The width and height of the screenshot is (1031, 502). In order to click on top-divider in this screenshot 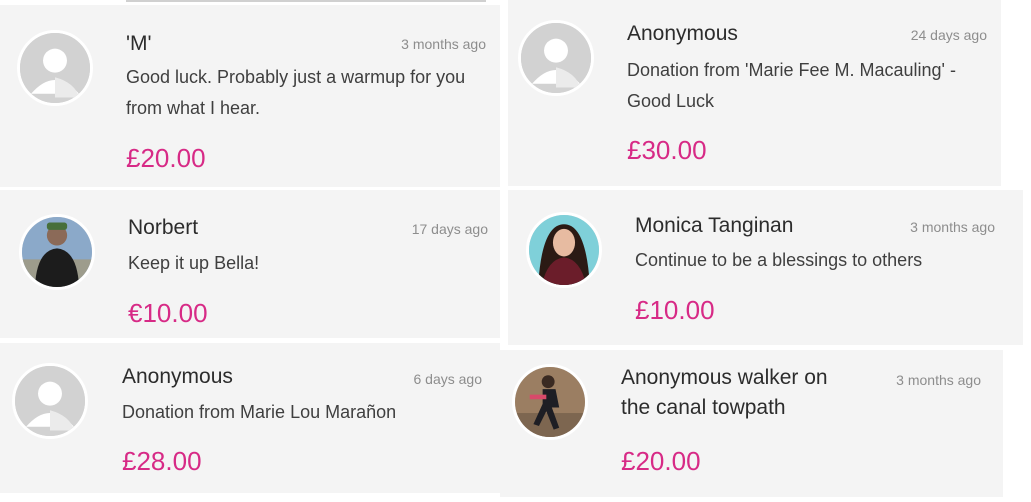, I will do `click(306, 1)`.